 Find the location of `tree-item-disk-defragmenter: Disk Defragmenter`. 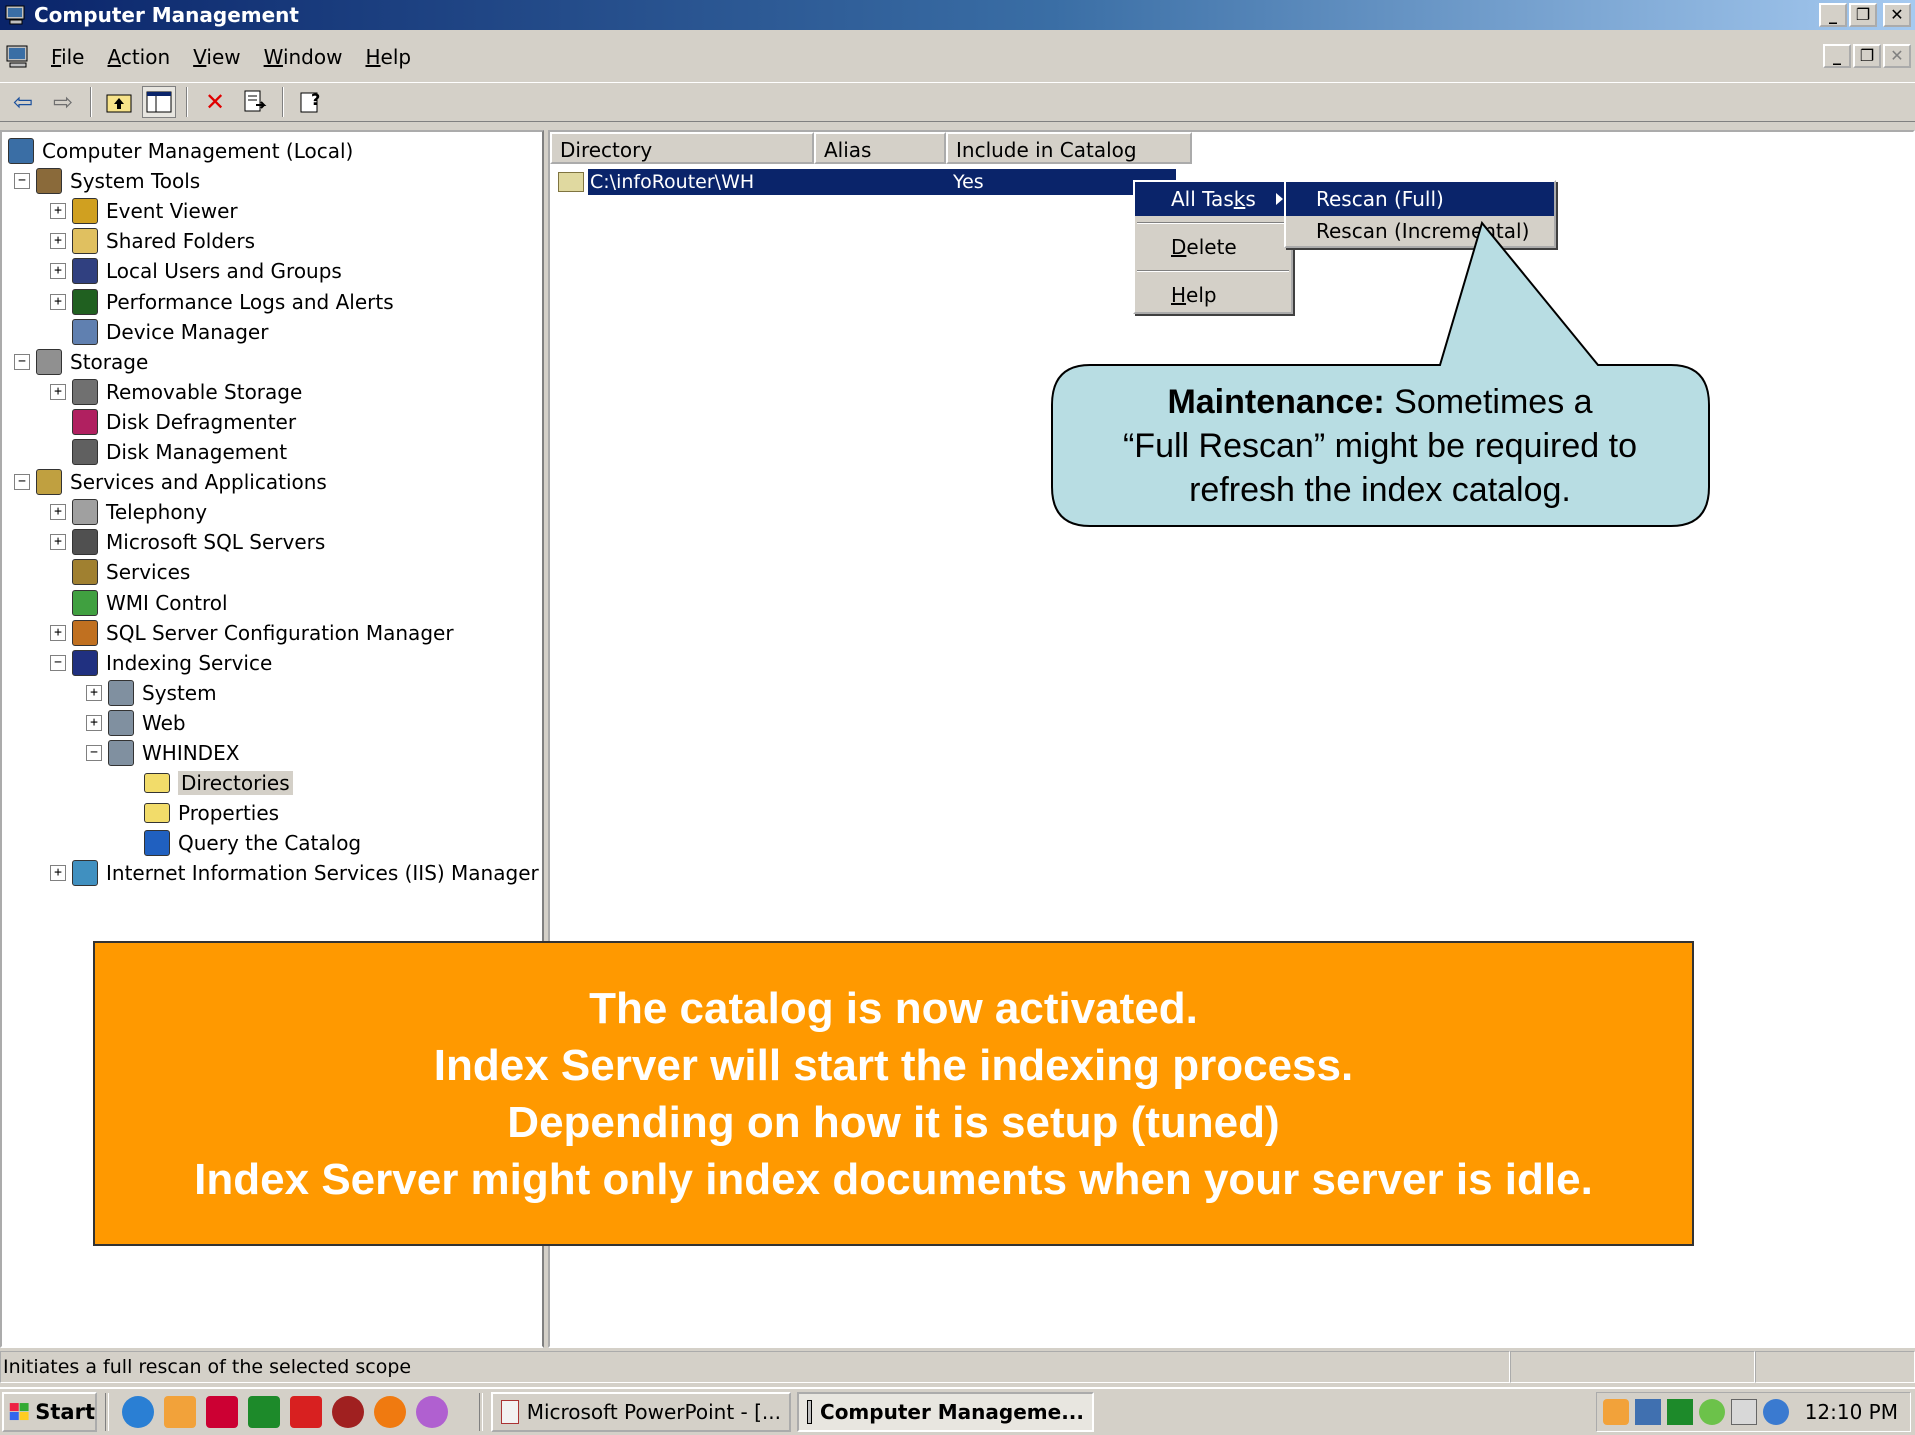

tree-item-disk-defragmenter: Disk Defragmenter is located at coordinates (173, 422).